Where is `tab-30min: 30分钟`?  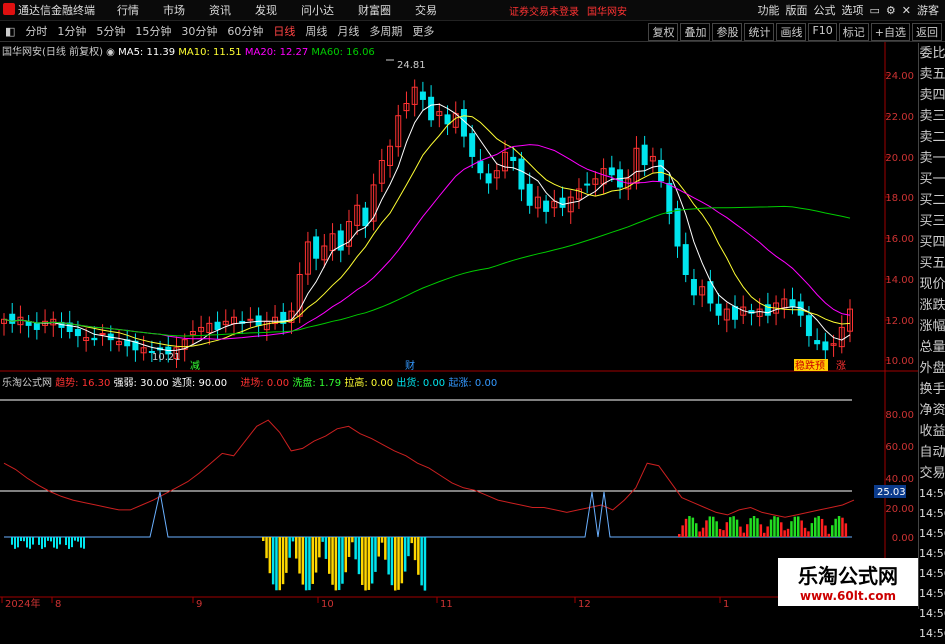
tab-30min: 30分钟 is located at coordinates (199, 31).